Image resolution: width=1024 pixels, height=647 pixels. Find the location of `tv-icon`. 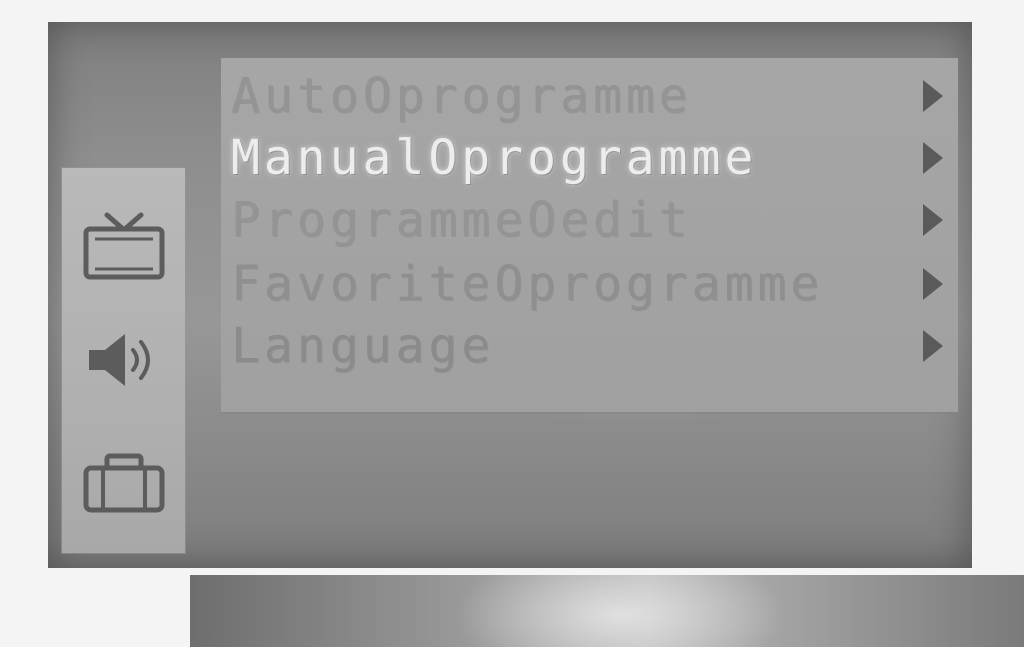

tv-icon is located at coordinates (124, 248).